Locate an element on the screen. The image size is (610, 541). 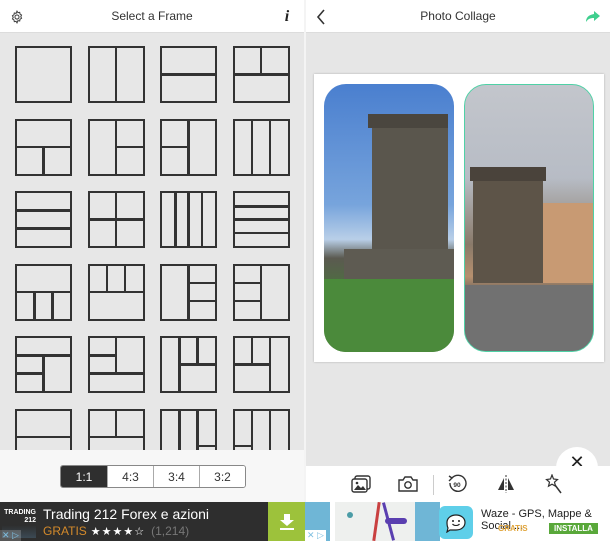
pavement is located at coordinates (529, 318).